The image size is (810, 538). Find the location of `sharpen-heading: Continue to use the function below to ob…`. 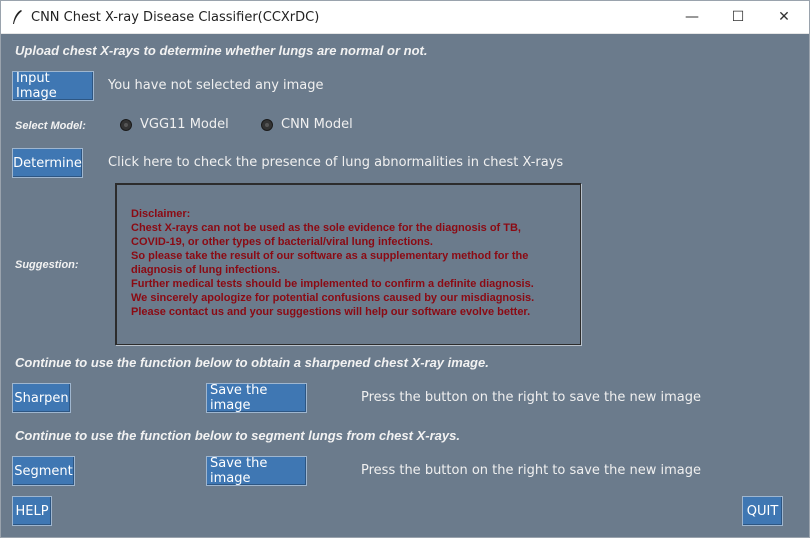

sharpen-heading: Continue to use the function below to ob… is located at coordinates (252, 362).